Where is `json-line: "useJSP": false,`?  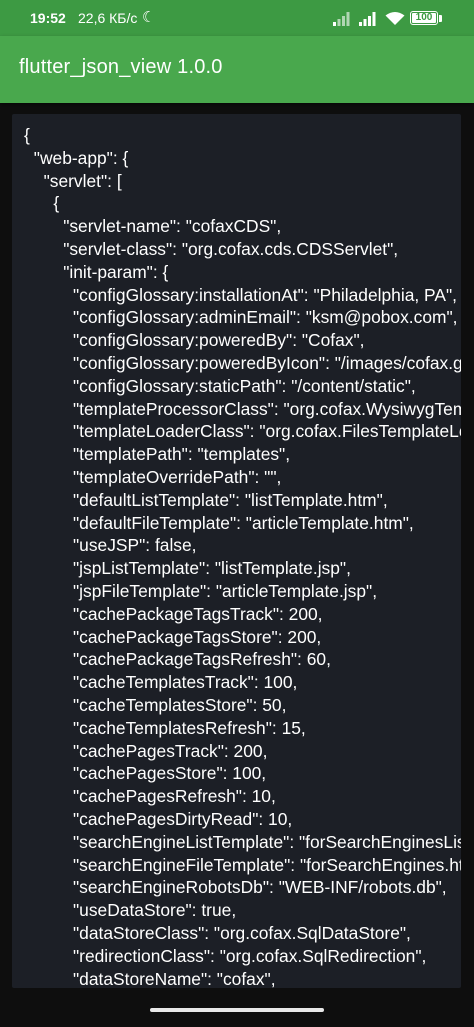 json-line: "useJSP": false, is located at coordinates (135, 545).